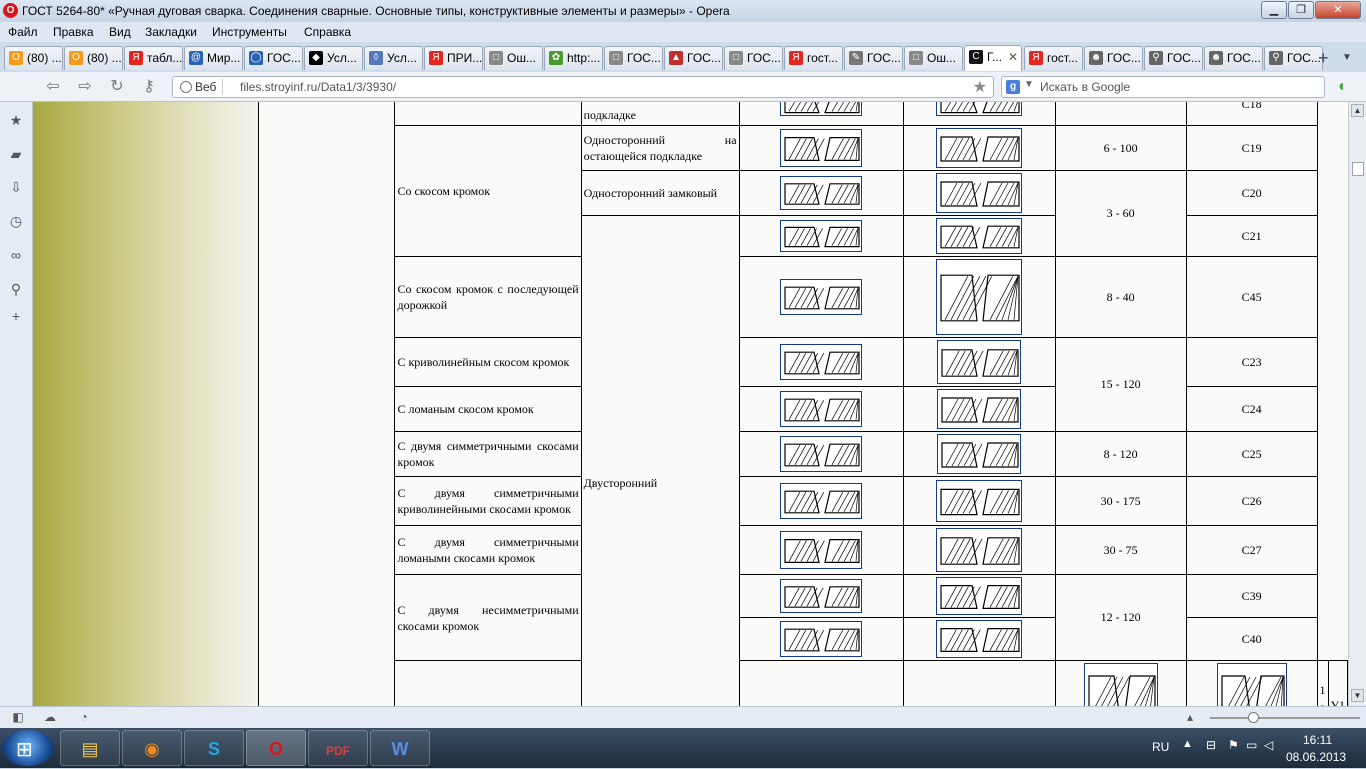  What do you see at coordinates (16, 316) in the screenshot?
I see `add-panel-icon: +` at bounding box center [16, 316].